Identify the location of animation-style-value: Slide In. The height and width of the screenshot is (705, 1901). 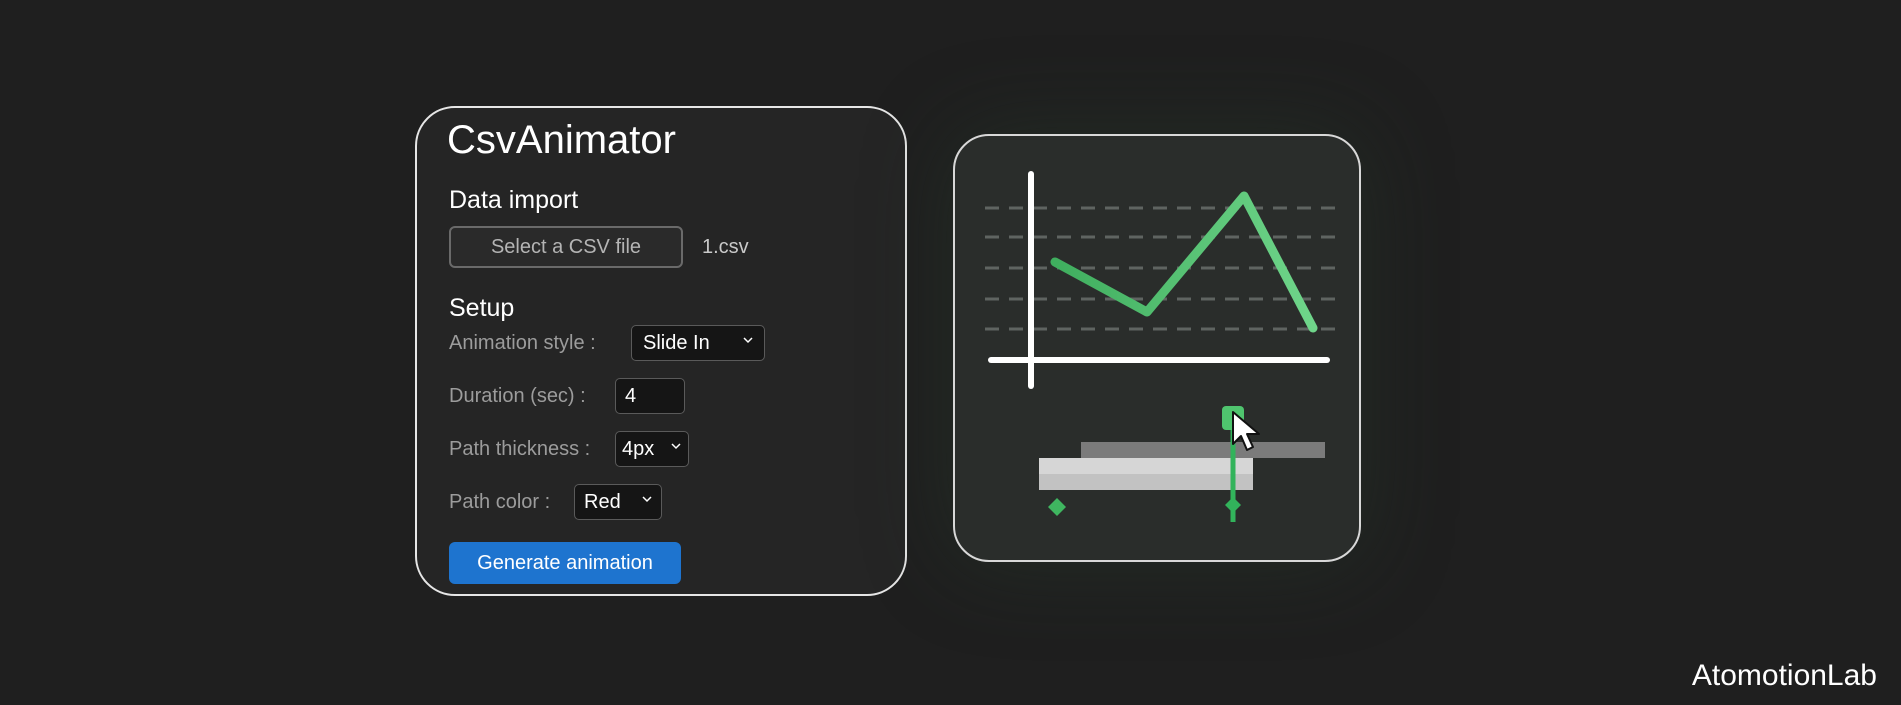
(676, 342).